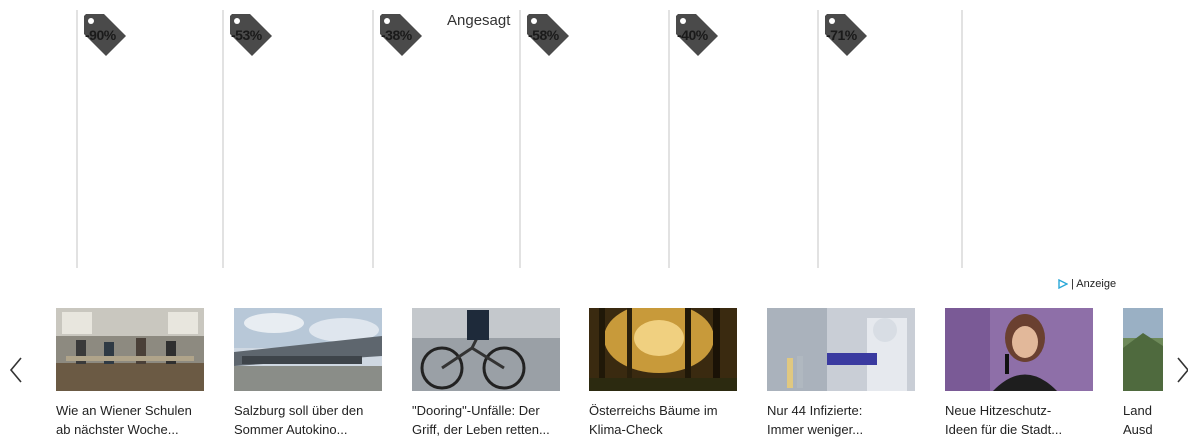  I want to click on discount-label: -71%, so click(841, 35).